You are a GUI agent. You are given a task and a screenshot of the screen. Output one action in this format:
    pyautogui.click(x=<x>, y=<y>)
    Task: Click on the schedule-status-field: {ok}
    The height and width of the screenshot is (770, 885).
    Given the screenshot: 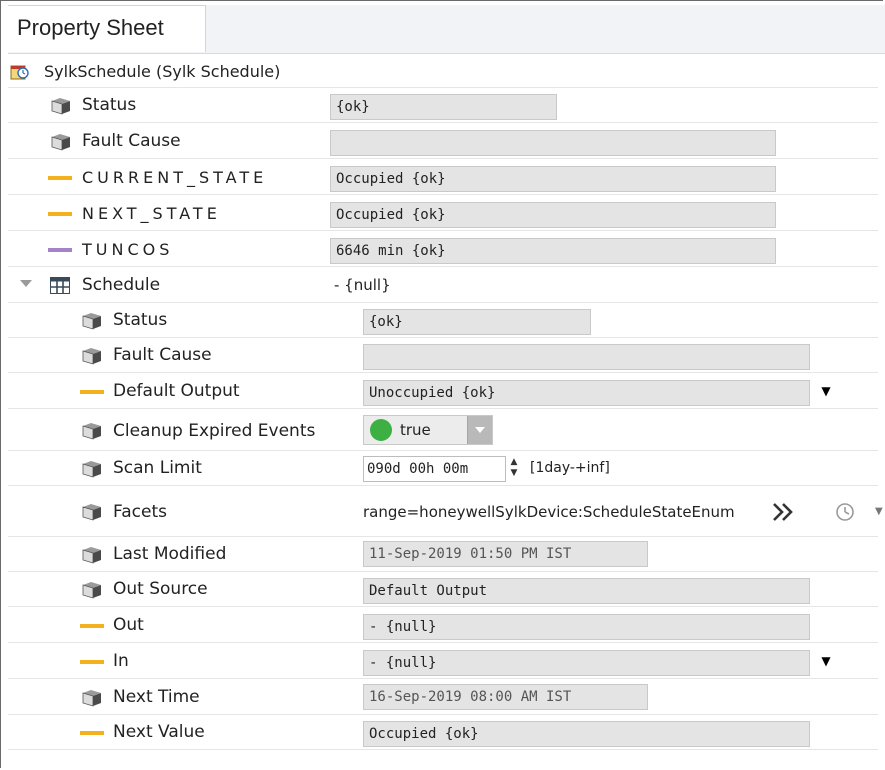 What is the action you would take?
    pyautogui.click(x=477, y=322)
    